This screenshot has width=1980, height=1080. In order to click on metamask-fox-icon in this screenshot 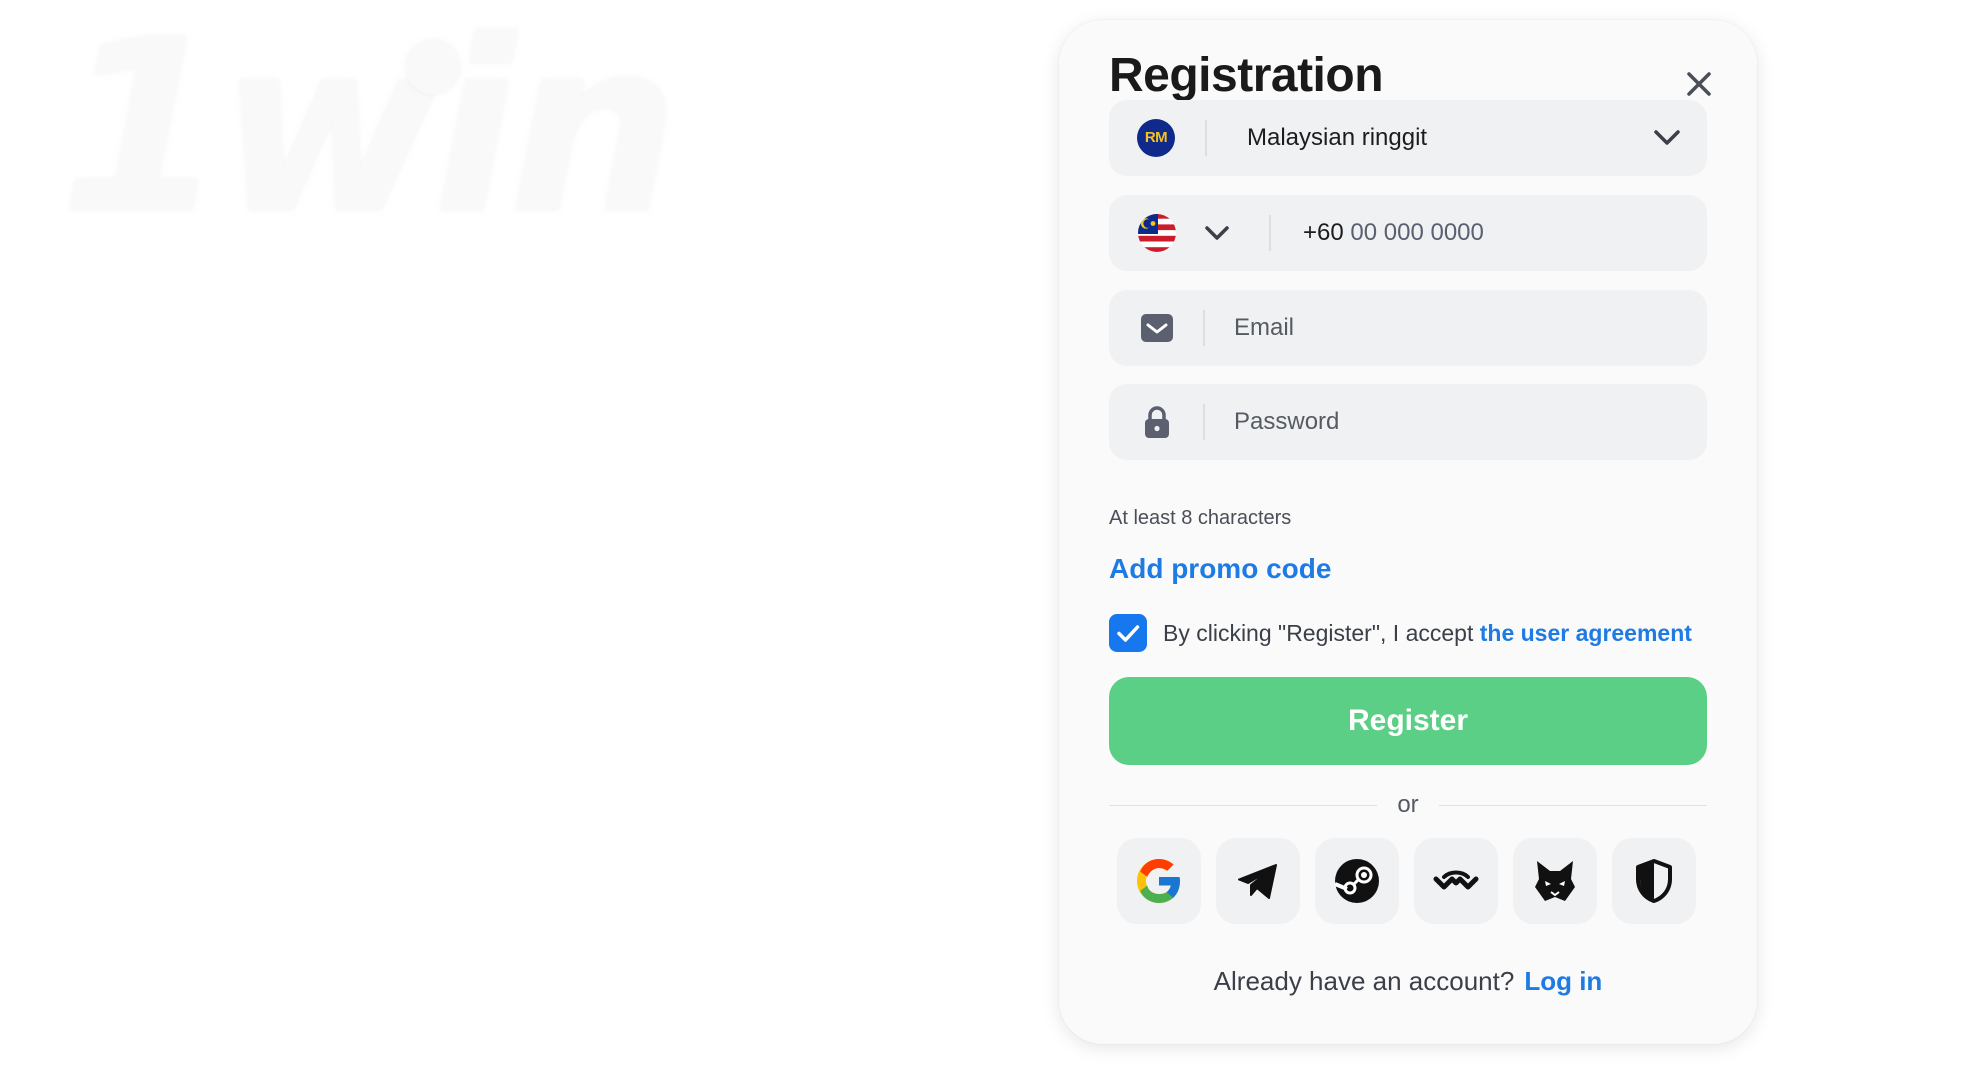, I will do `click(1555, 881)`.